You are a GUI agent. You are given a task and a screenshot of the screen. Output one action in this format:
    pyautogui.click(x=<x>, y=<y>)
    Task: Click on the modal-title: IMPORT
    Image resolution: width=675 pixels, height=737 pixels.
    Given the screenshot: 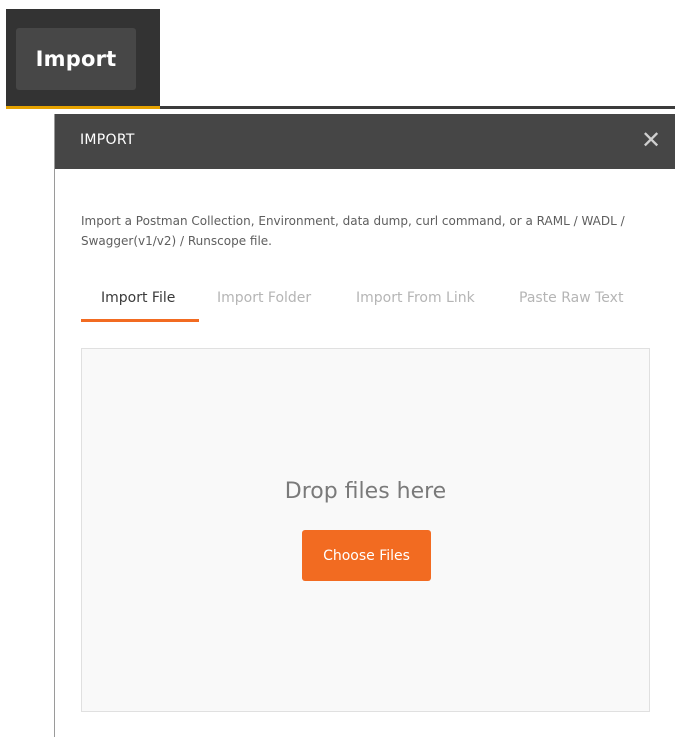 What is the action you would take?
    pyautogui.click(x=107, y=140)
    